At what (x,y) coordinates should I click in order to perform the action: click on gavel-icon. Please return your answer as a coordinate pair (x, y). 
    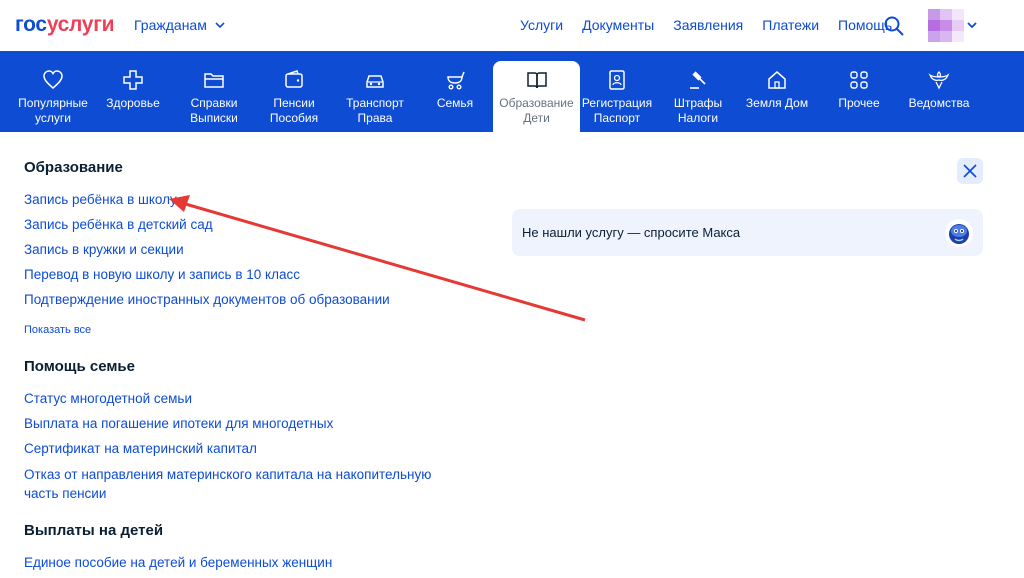
    Looking at the image, I should click on (698, 80).